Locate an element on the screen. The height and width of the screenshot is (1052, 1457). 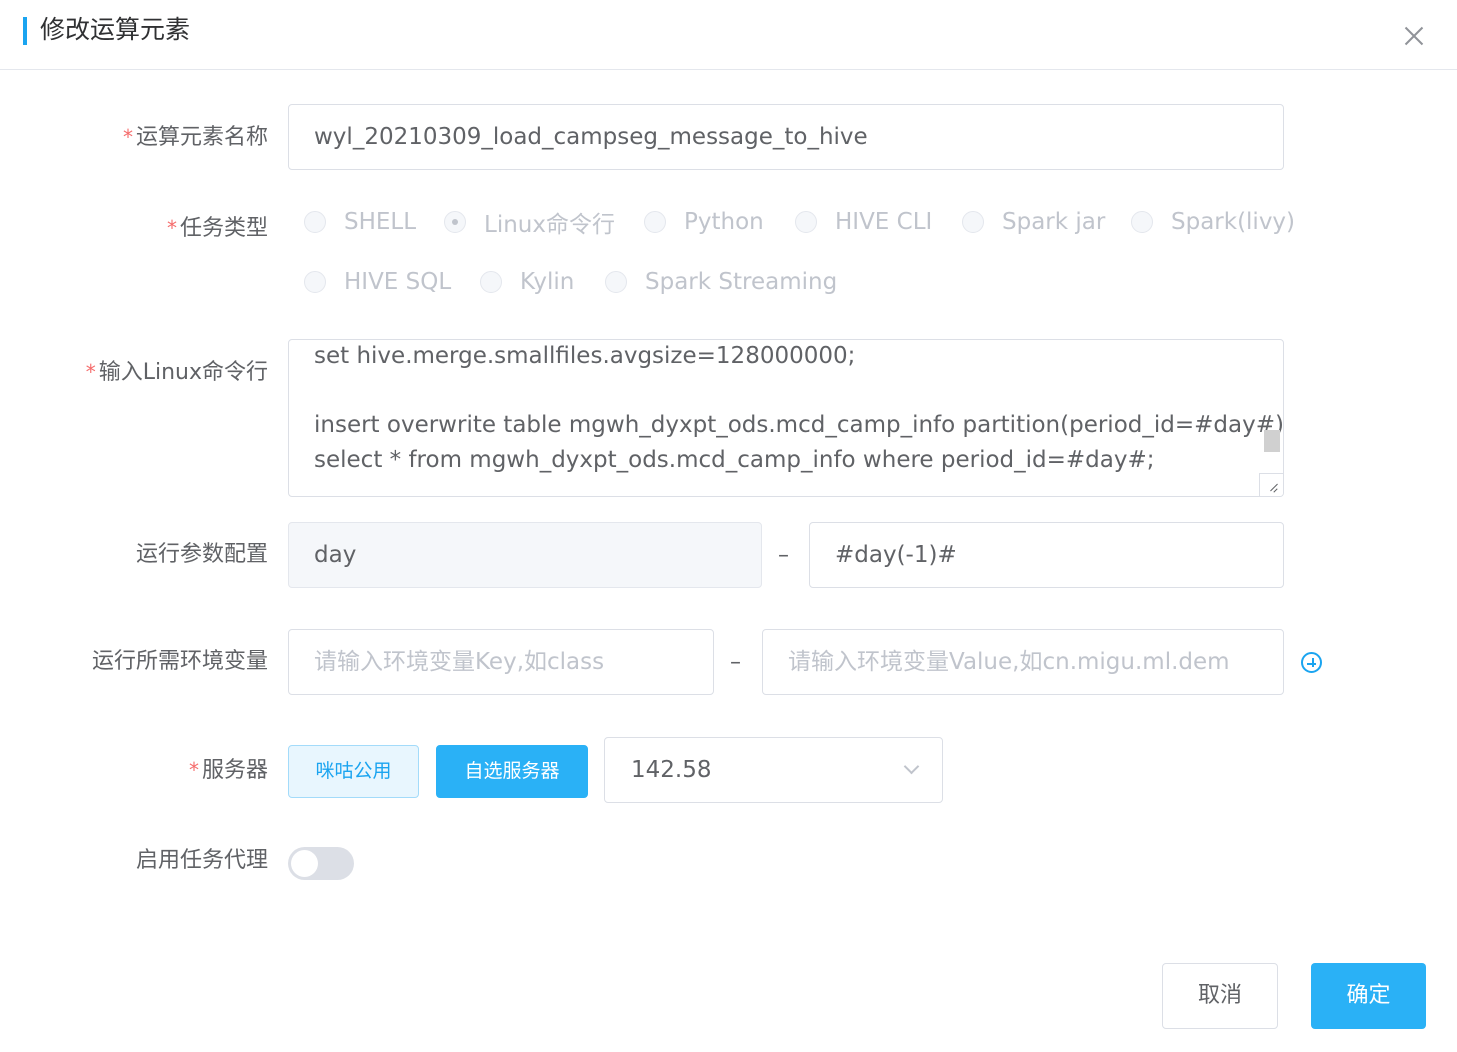
dialog-header: 修改运算元素 is located at coordinates (728, 35).